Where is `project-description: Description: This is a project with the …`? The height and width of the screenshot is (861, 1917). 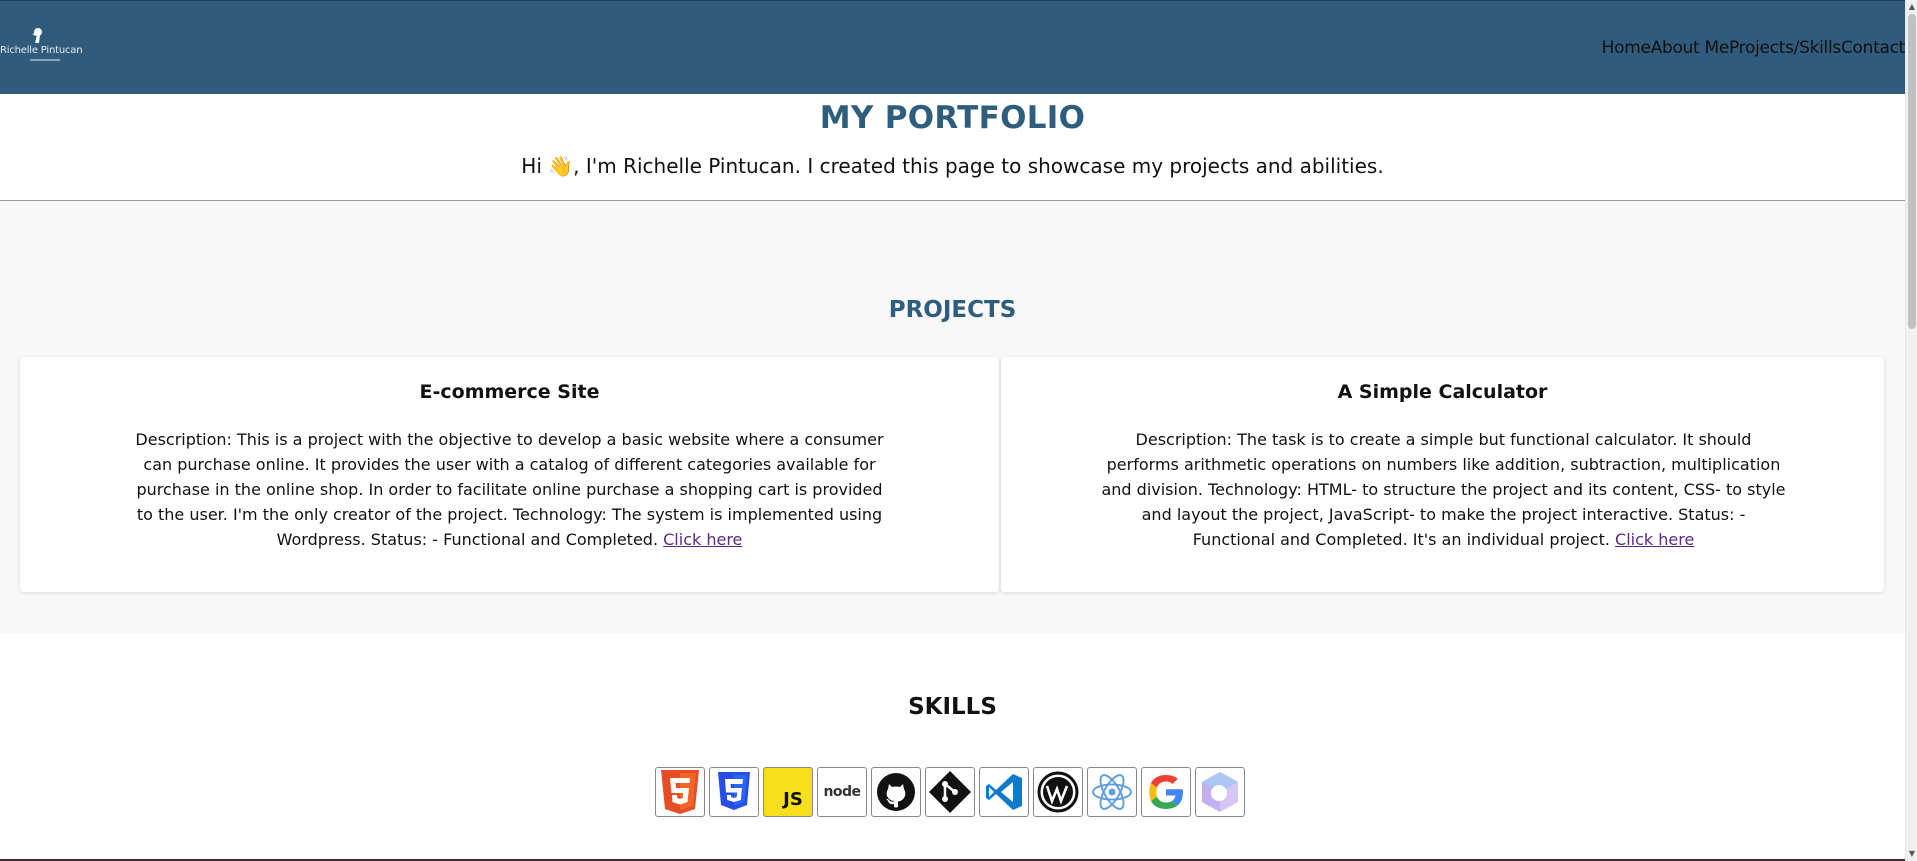
project-description: Description: This is a project with the … is located at coordinates (509, 489).